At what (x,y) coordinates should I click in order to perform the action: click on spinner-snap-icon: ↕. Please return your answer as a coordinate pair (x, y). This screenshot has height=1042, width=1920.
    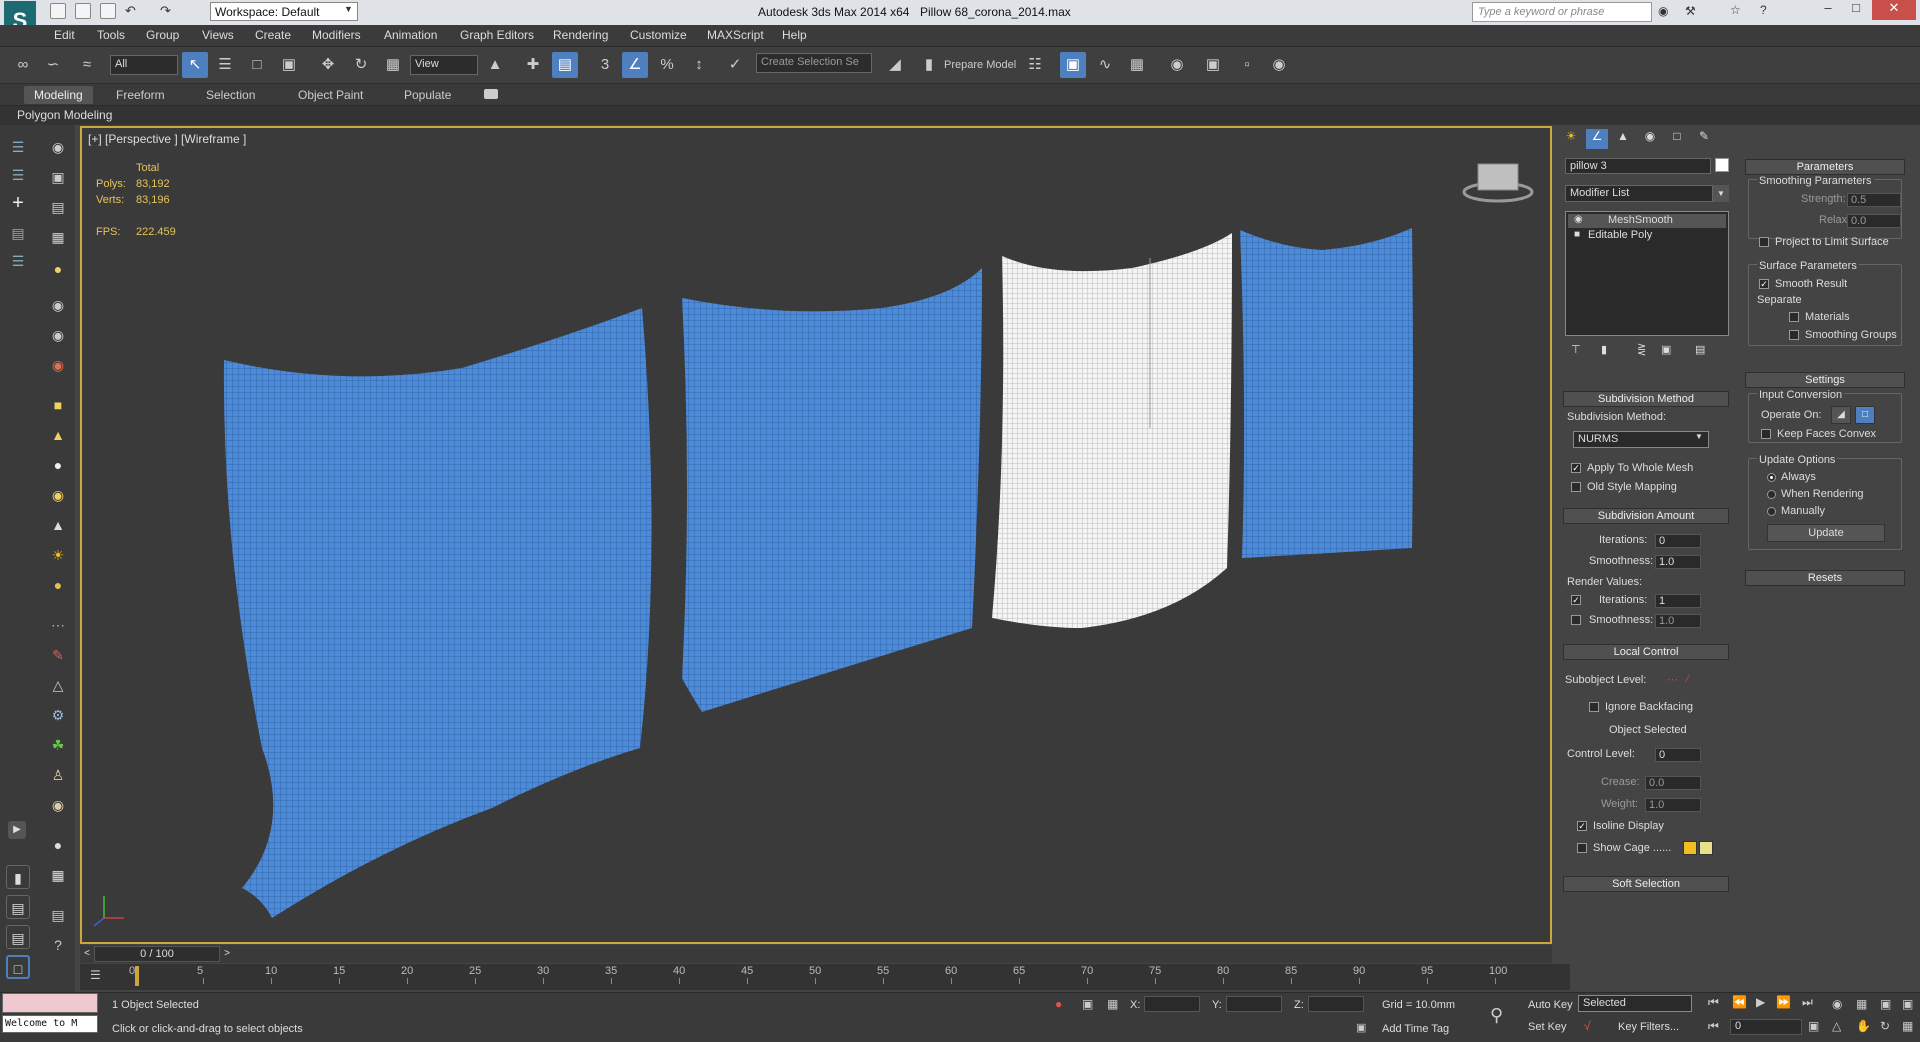
    Looking at the image, I should click on (699, 65).